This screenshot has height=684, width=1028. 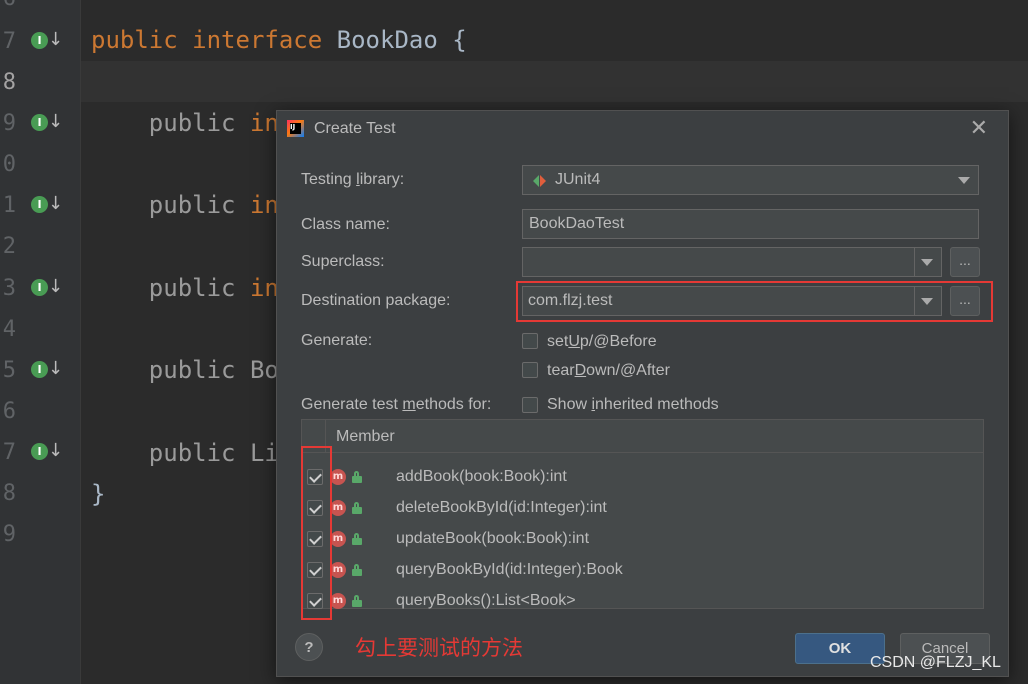 I want to click on setup-checkbox-label: setUp/@Before, so click(x=602, y=342).